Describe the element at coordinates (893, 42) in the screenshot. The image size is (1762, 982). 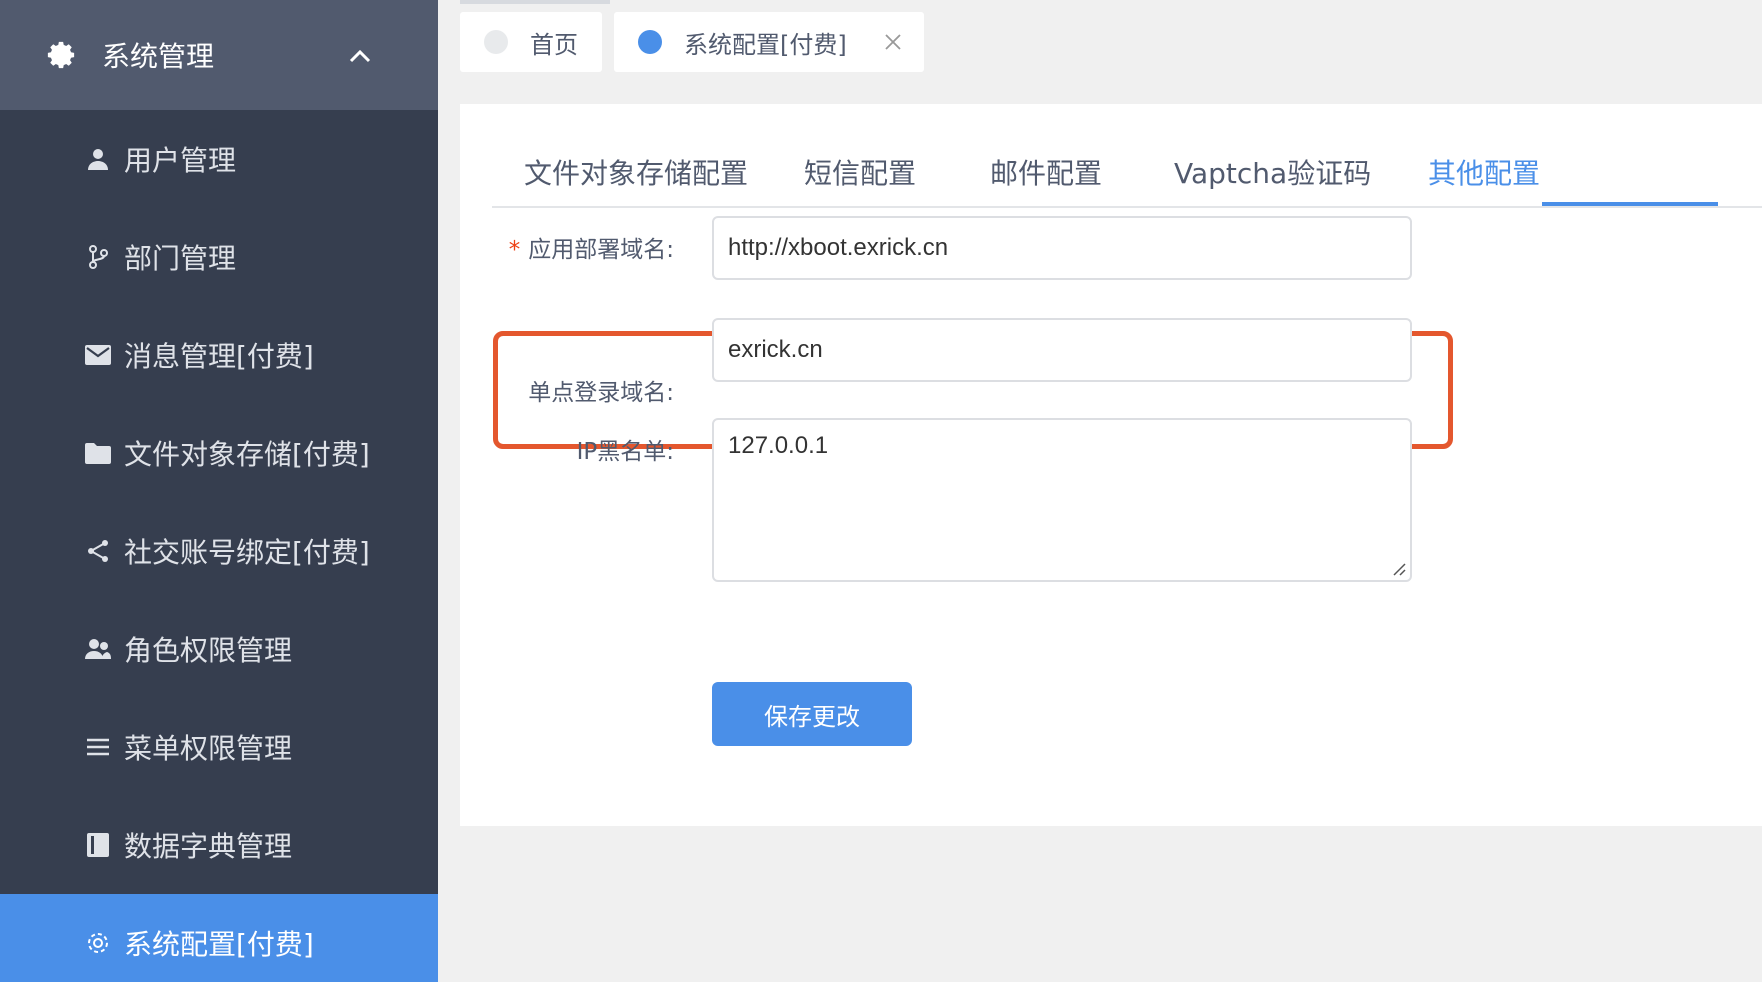
I see `close-icon` at that location.